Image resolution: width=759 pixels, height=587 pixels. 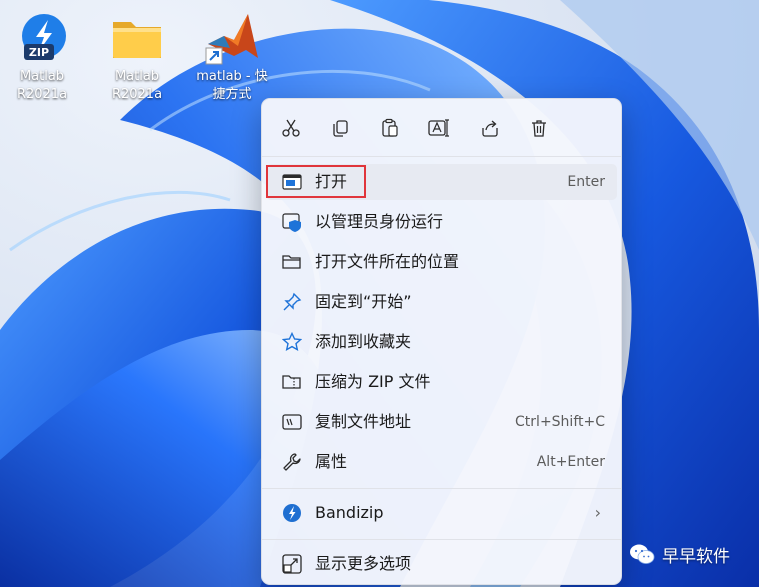 I want to click on admin-shield-icon, so click(x=291, y=222).